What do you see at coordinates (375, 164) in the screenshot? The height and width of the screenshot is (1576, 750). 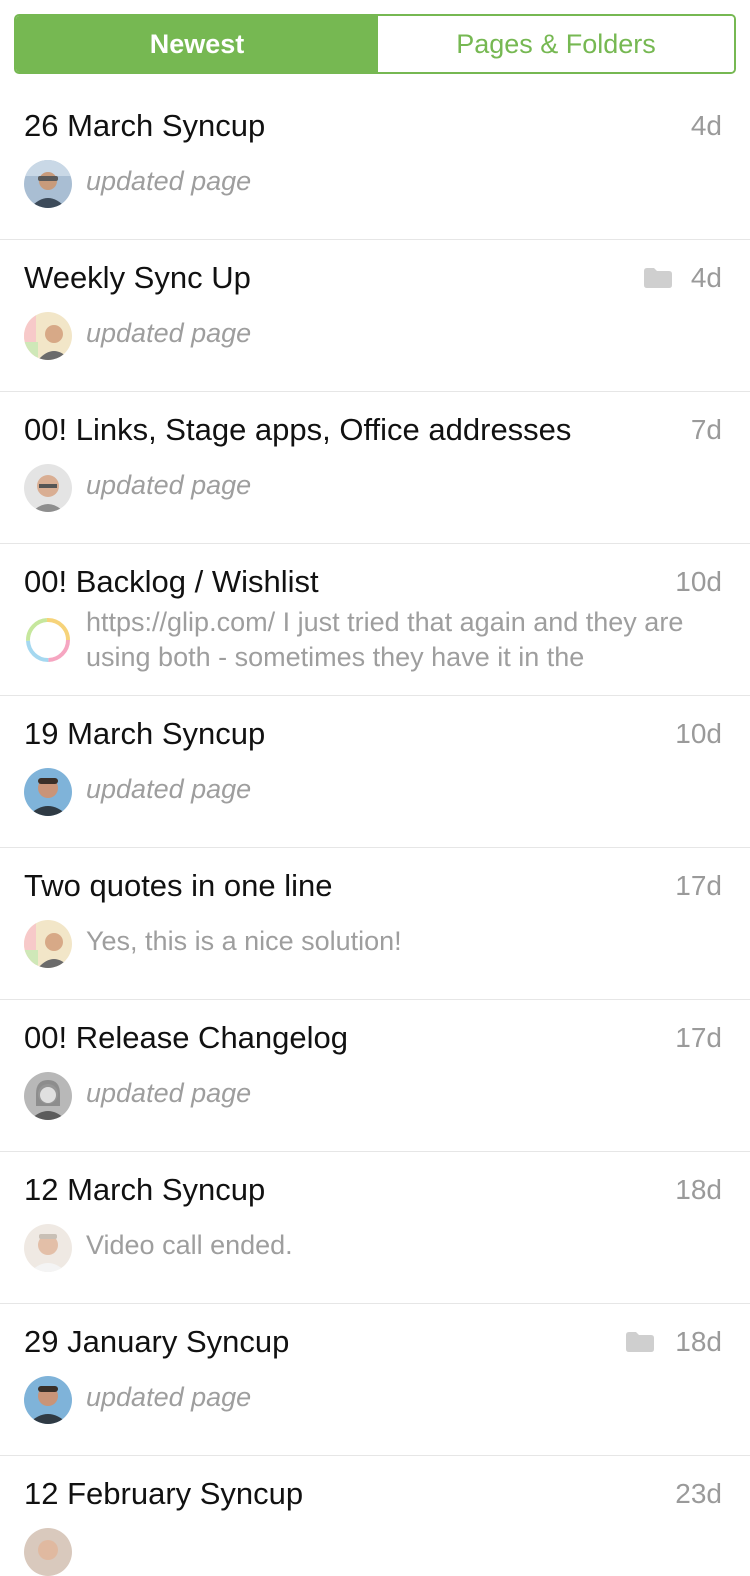 I see `list-item: 26 March Syncup 4d updated page` at bounding box center [375, 164].